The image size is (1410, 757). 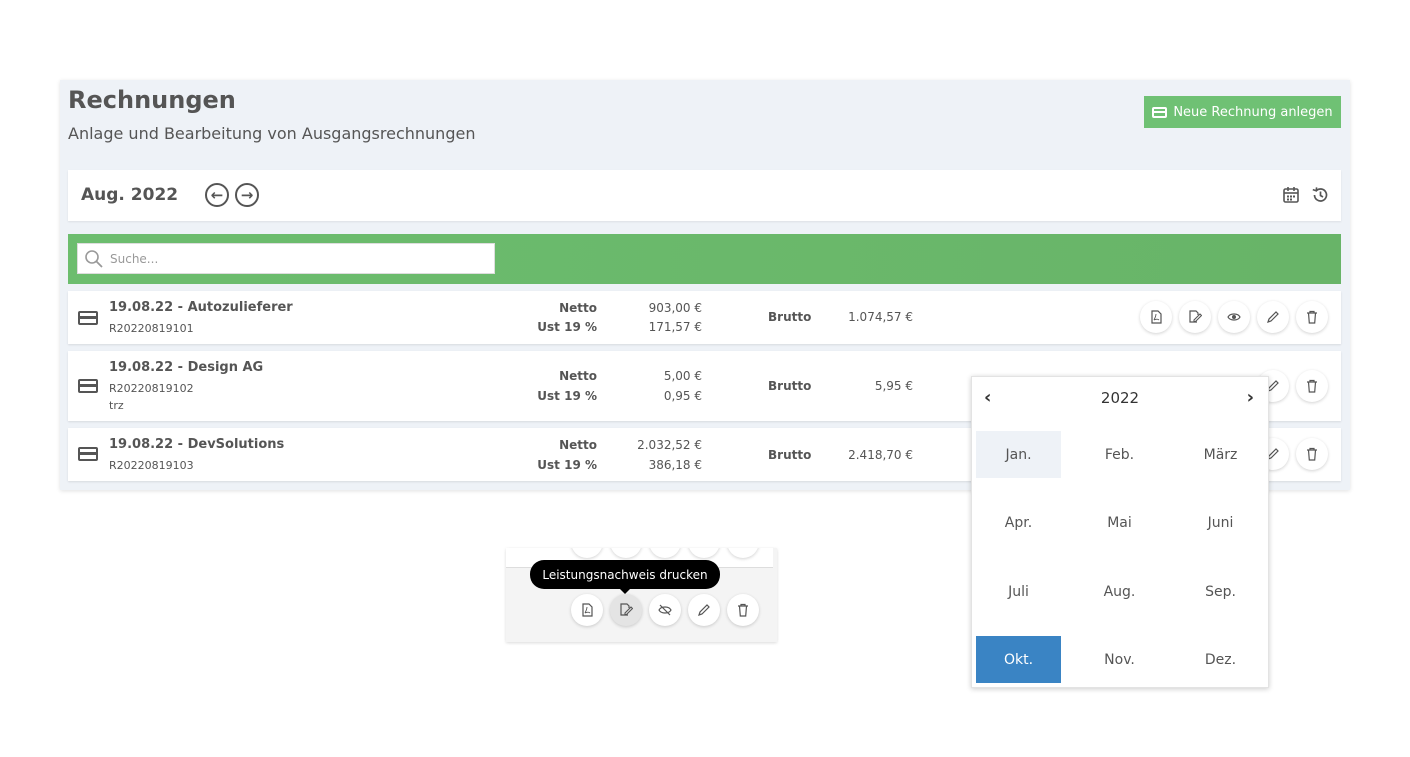 What do you see at coordinates (682, 376) in the screenshot?
I see `netto-value: 5,00 €` at bounding box center [682, 376].